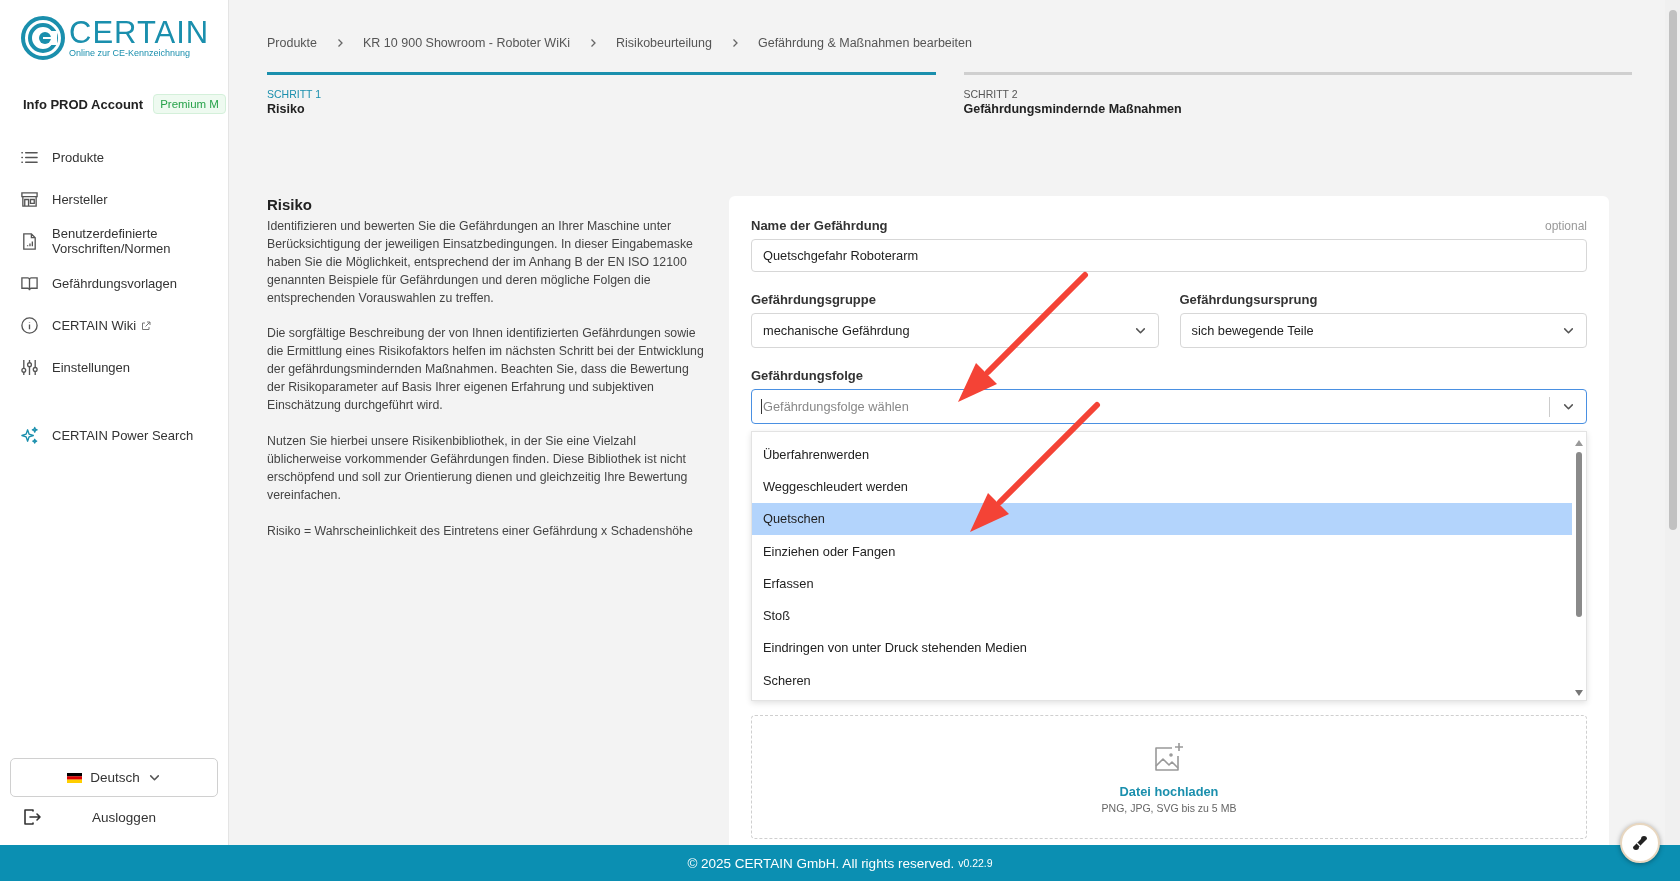 The height and width of the screenshot is (881, 1680). What do you see at coordinates (114, 283) in the screenshot?
I see `nav-item: Gefährdungsvorlagen` at bounding box center [114, 283].